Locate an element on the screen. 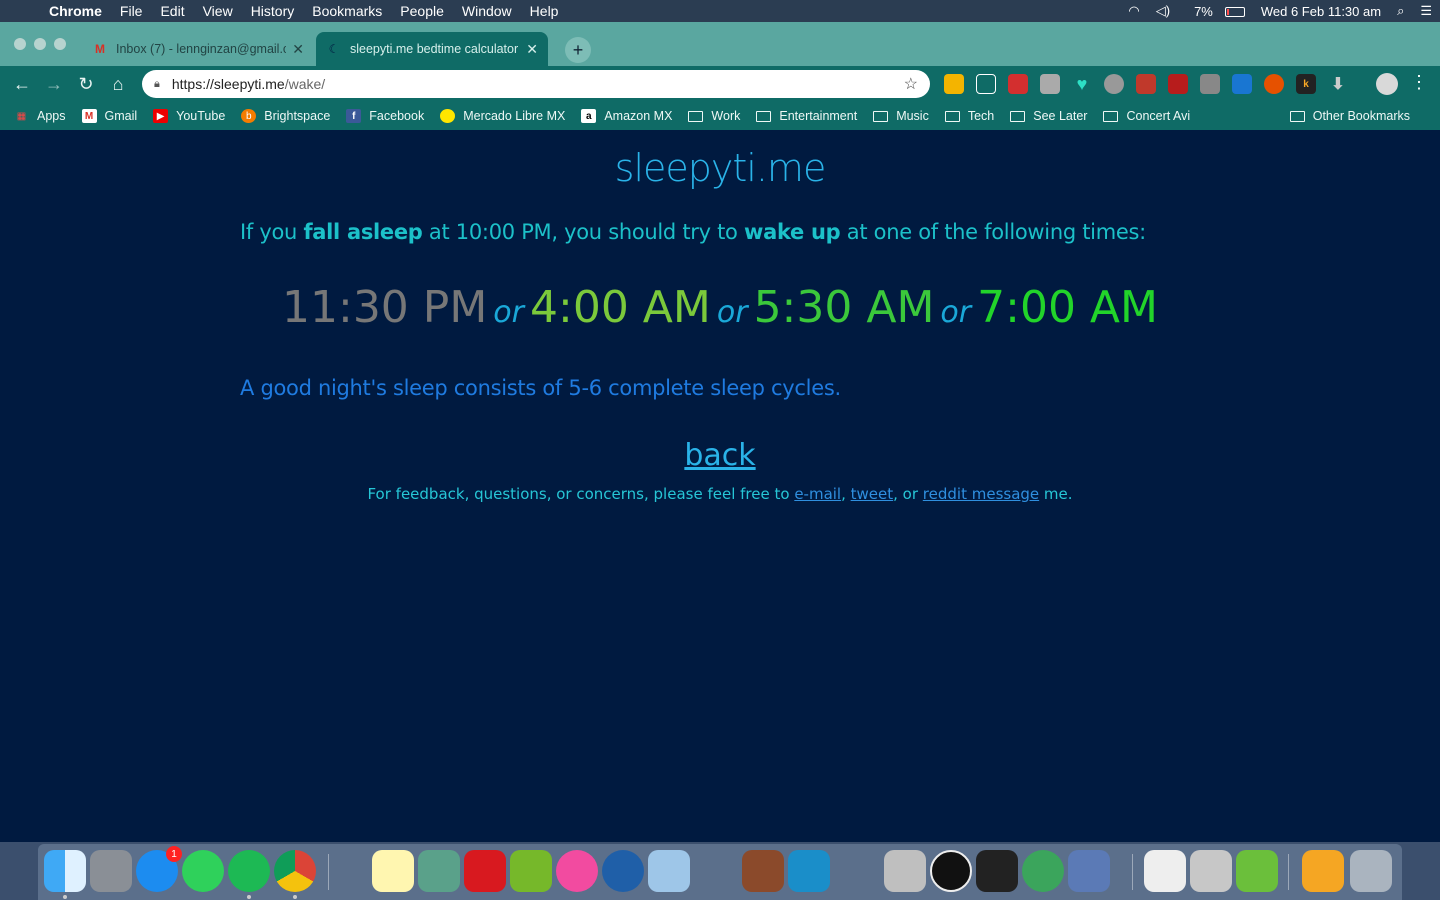 The image size is (1440, 900). home-icon: ⌂ is located at coordinates (118, 84).